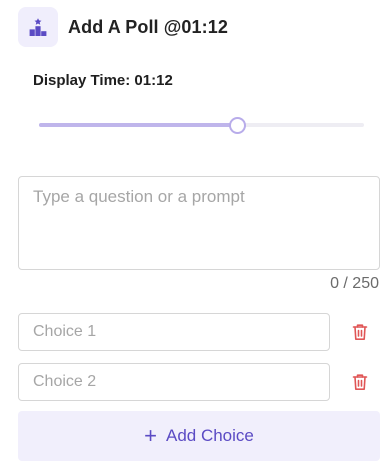 This screenshot has width=383, height=465. I want to click on delete-choice-2-button, so click(360, 382).